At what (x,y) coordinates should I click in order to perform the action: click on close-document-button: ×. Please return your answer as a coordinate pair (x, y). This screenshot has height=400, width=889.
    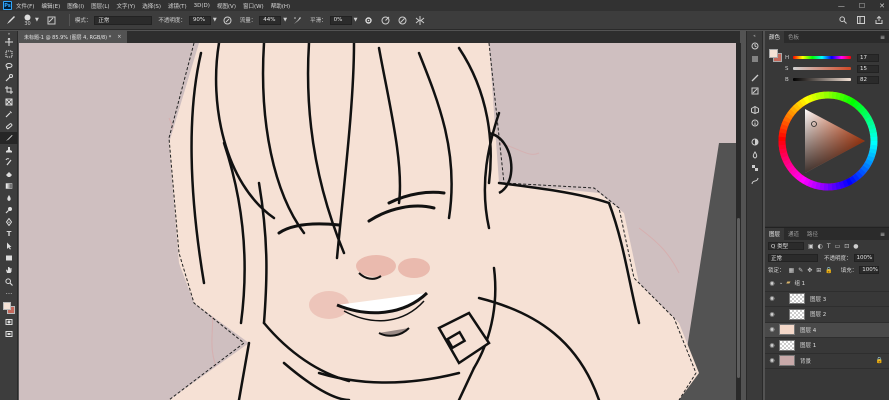
    Looking at the image, I should click on (119, 37).